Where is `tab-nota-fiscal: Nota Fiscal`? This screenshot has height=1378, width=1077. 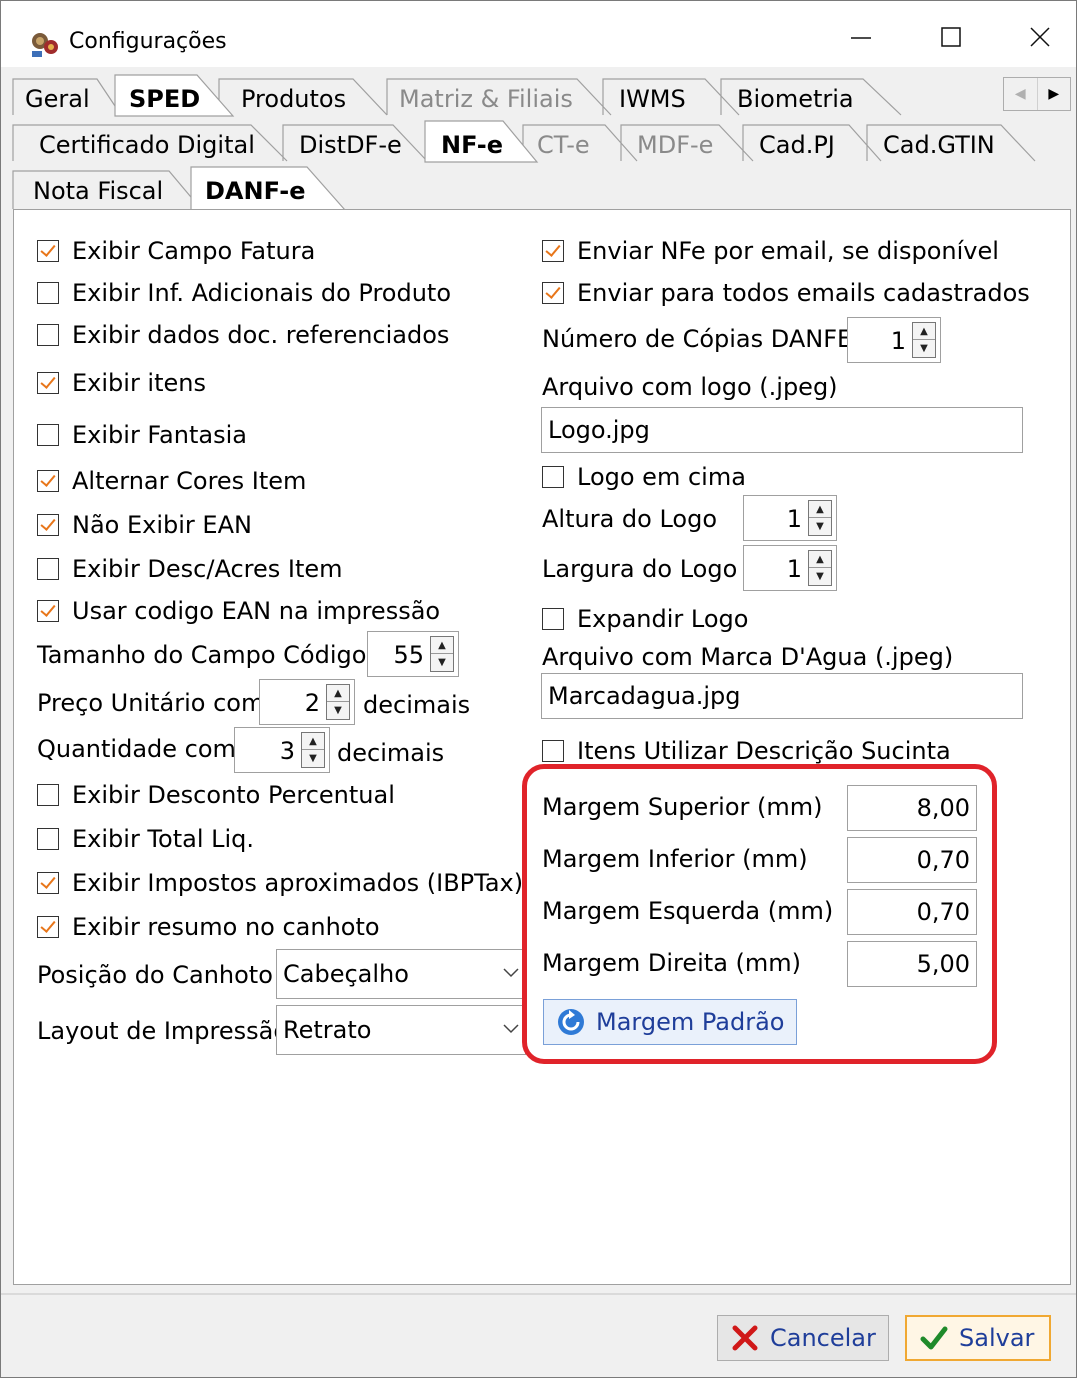 tab-nota-fiscal: Nota Fiscal is located at coordinates (99, 191).